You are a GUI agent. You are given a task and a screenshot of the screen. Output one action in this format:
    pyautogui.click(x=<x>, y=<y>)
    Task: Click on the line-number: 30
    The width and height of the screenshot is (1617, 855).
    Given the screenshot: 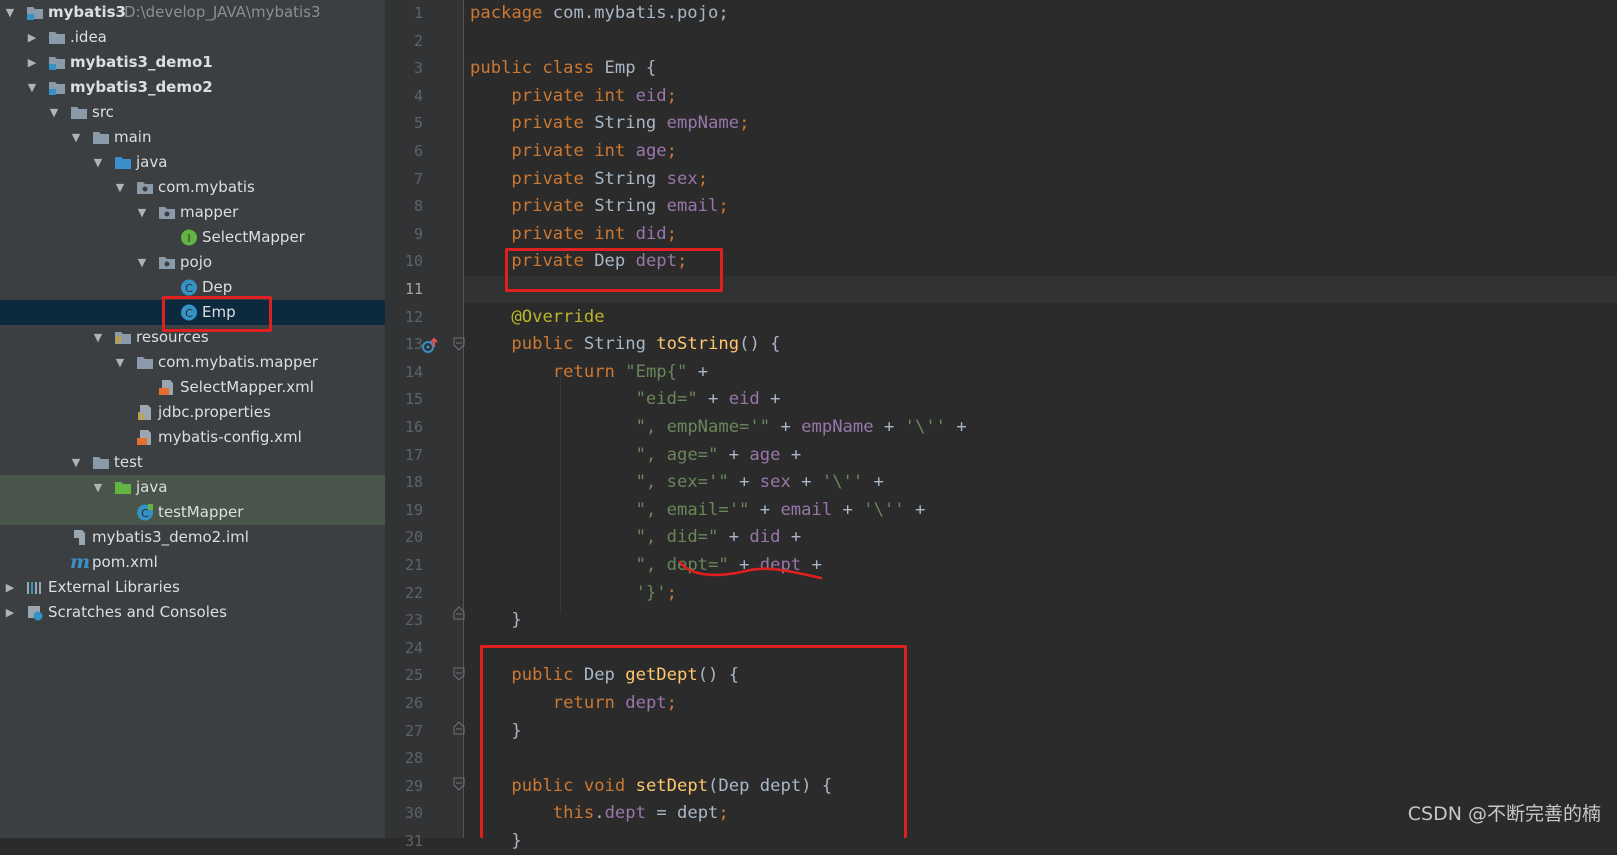 What is the action you would take?
    pyautogui.click(x=413, y=813)
    